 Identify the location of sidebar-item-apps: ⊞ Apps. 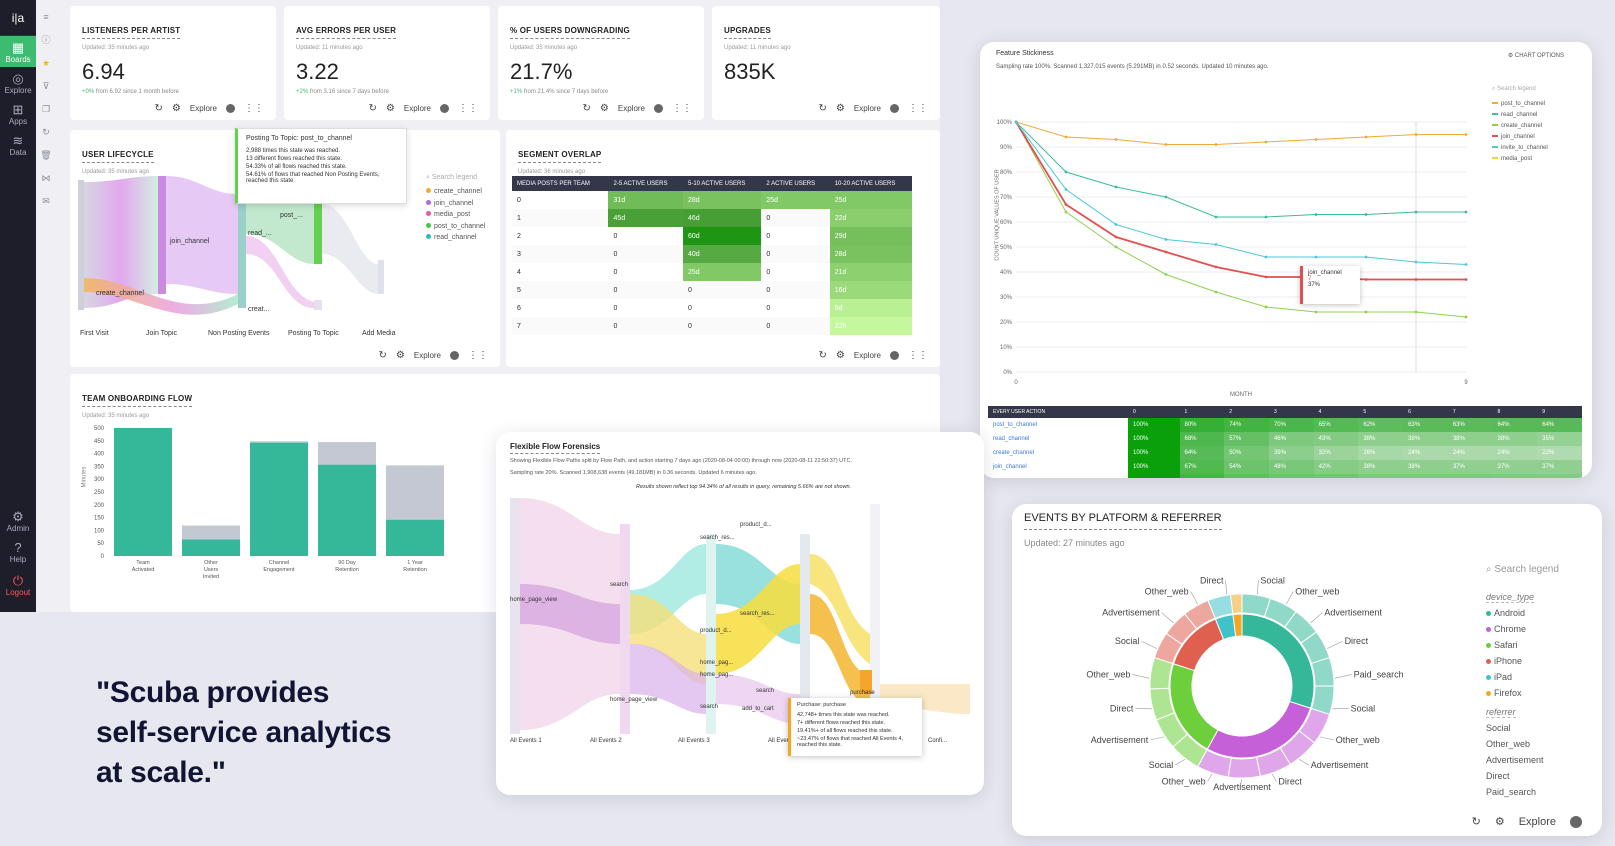
(18, 113).